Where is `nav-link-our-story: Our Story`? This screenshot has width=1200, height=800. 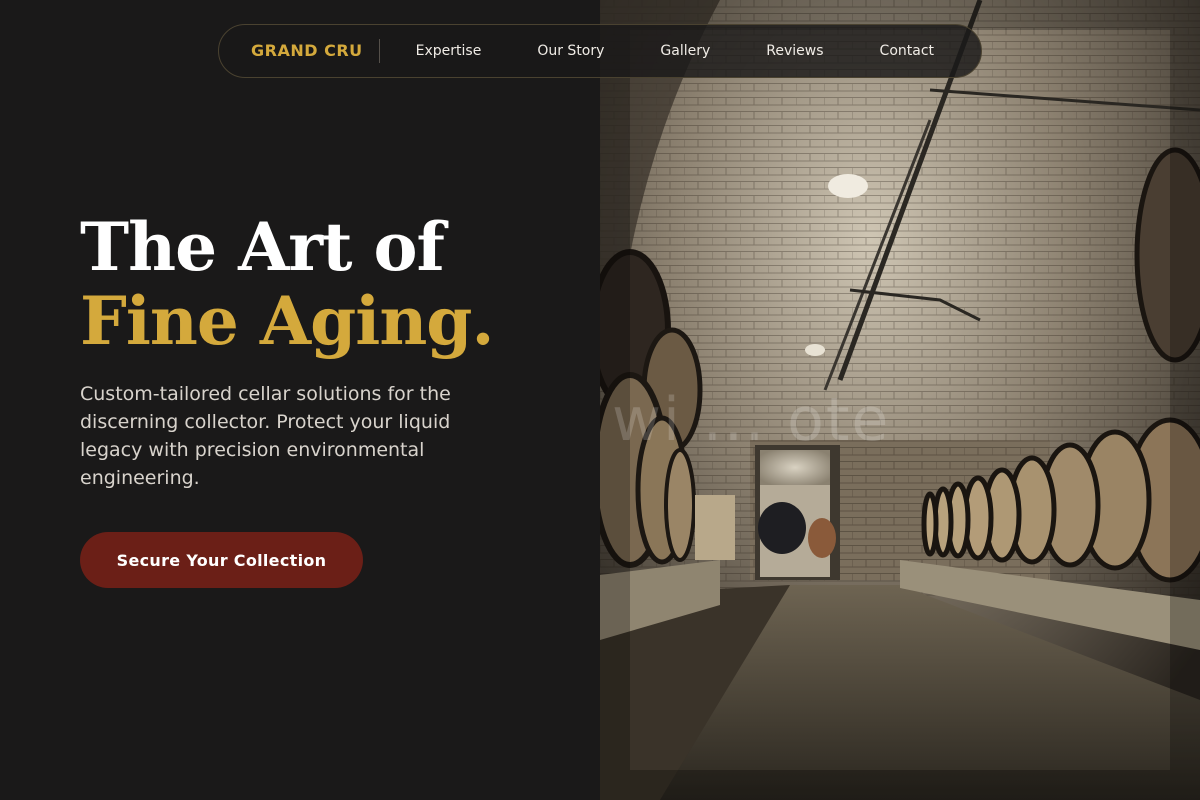 nav-link-our-story: Our Story is located at coordinates (570, 51).